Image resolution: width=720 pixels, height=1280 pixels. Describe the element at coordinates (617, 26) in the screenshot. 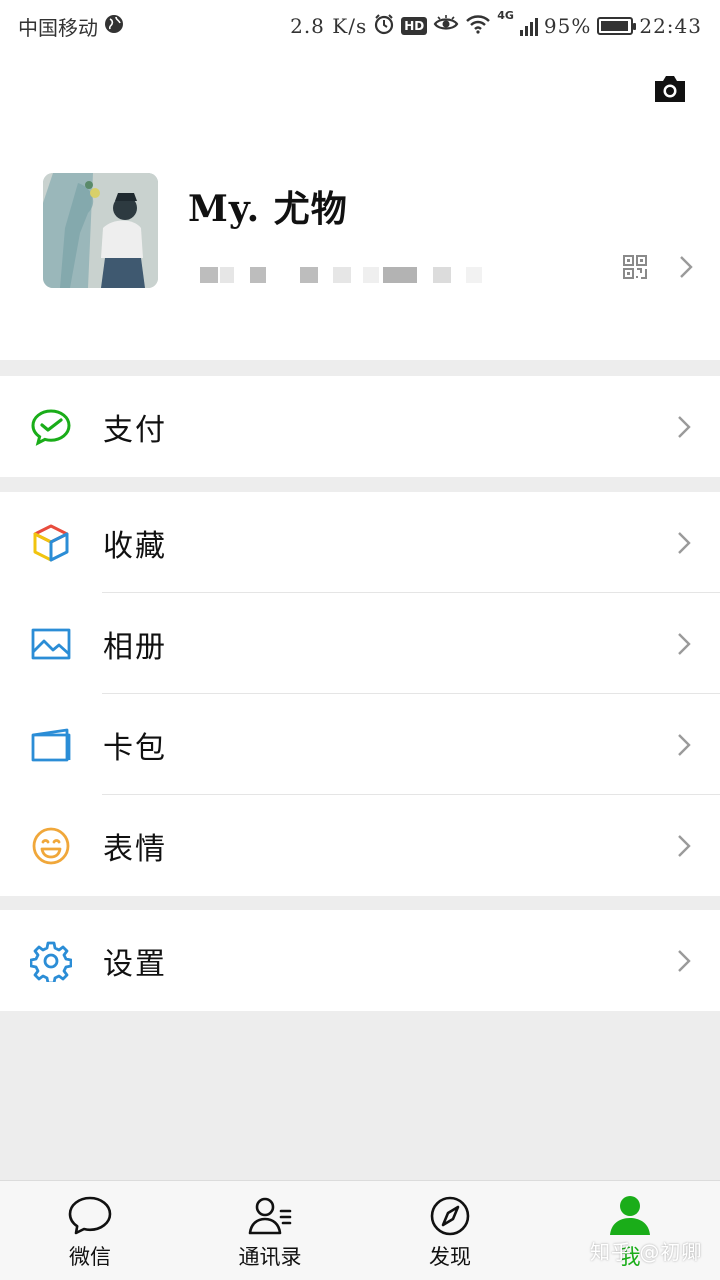

I see `battery-icon` at that location.